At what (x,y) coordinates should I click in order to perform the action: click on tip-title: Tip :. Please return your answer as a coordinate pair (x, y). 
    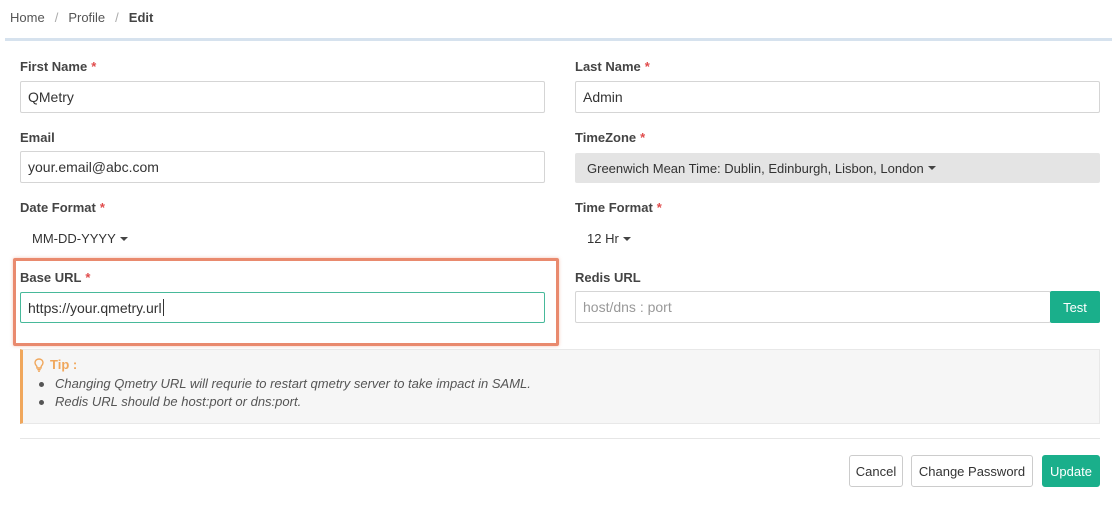
    Looking at the image, I should click on (64, 364).